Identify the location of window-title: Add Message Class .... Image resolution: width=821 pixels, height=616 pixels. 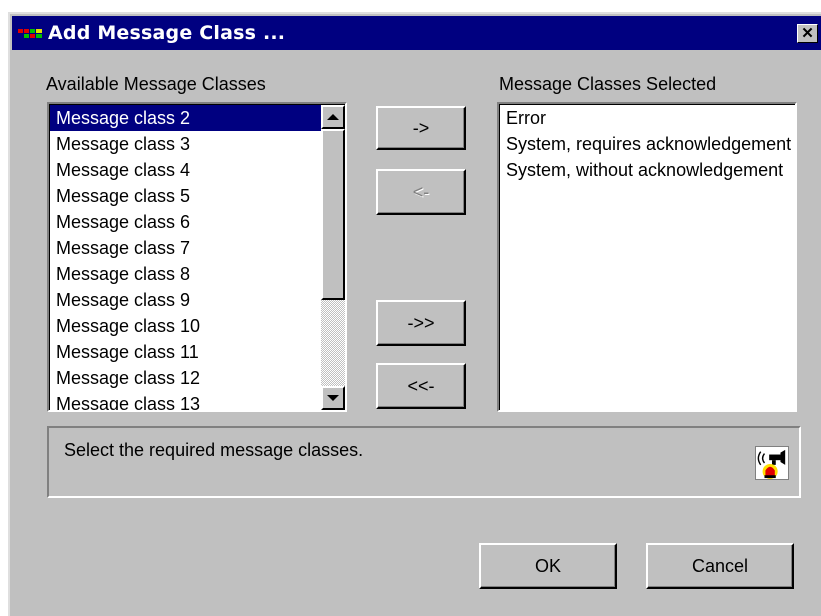
(167, 33).